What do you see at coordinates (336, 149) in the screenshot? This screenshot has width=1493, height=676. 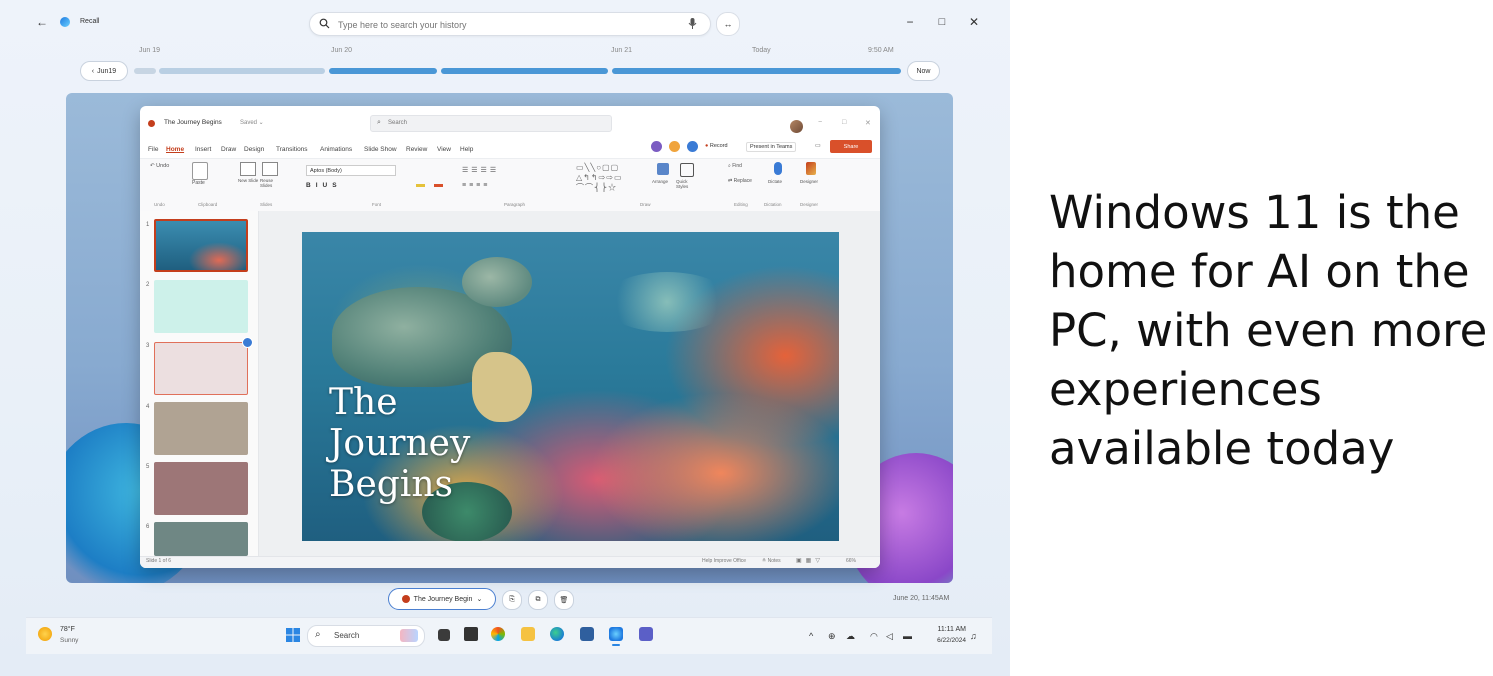 I see `menu-animations: Animations` at bounding box center [336, 149].